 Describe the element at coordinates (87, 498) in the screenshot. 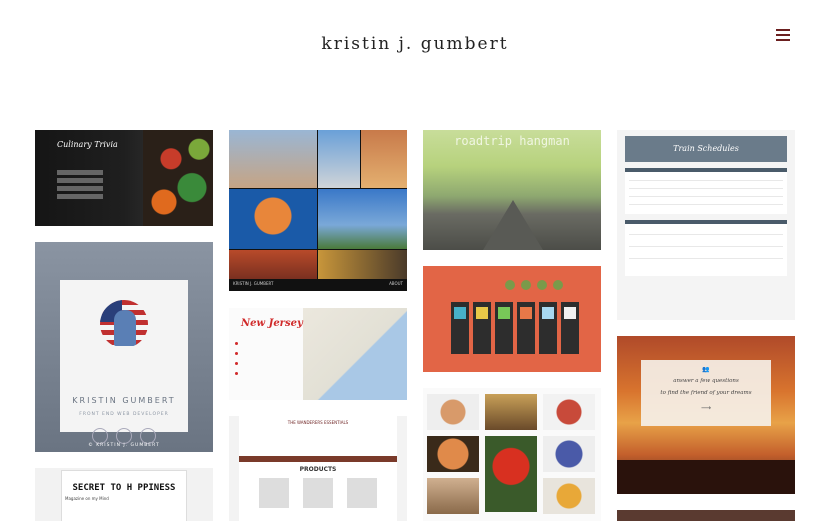

I see `tile-subtitle: Magazine on my Mind` at that location.